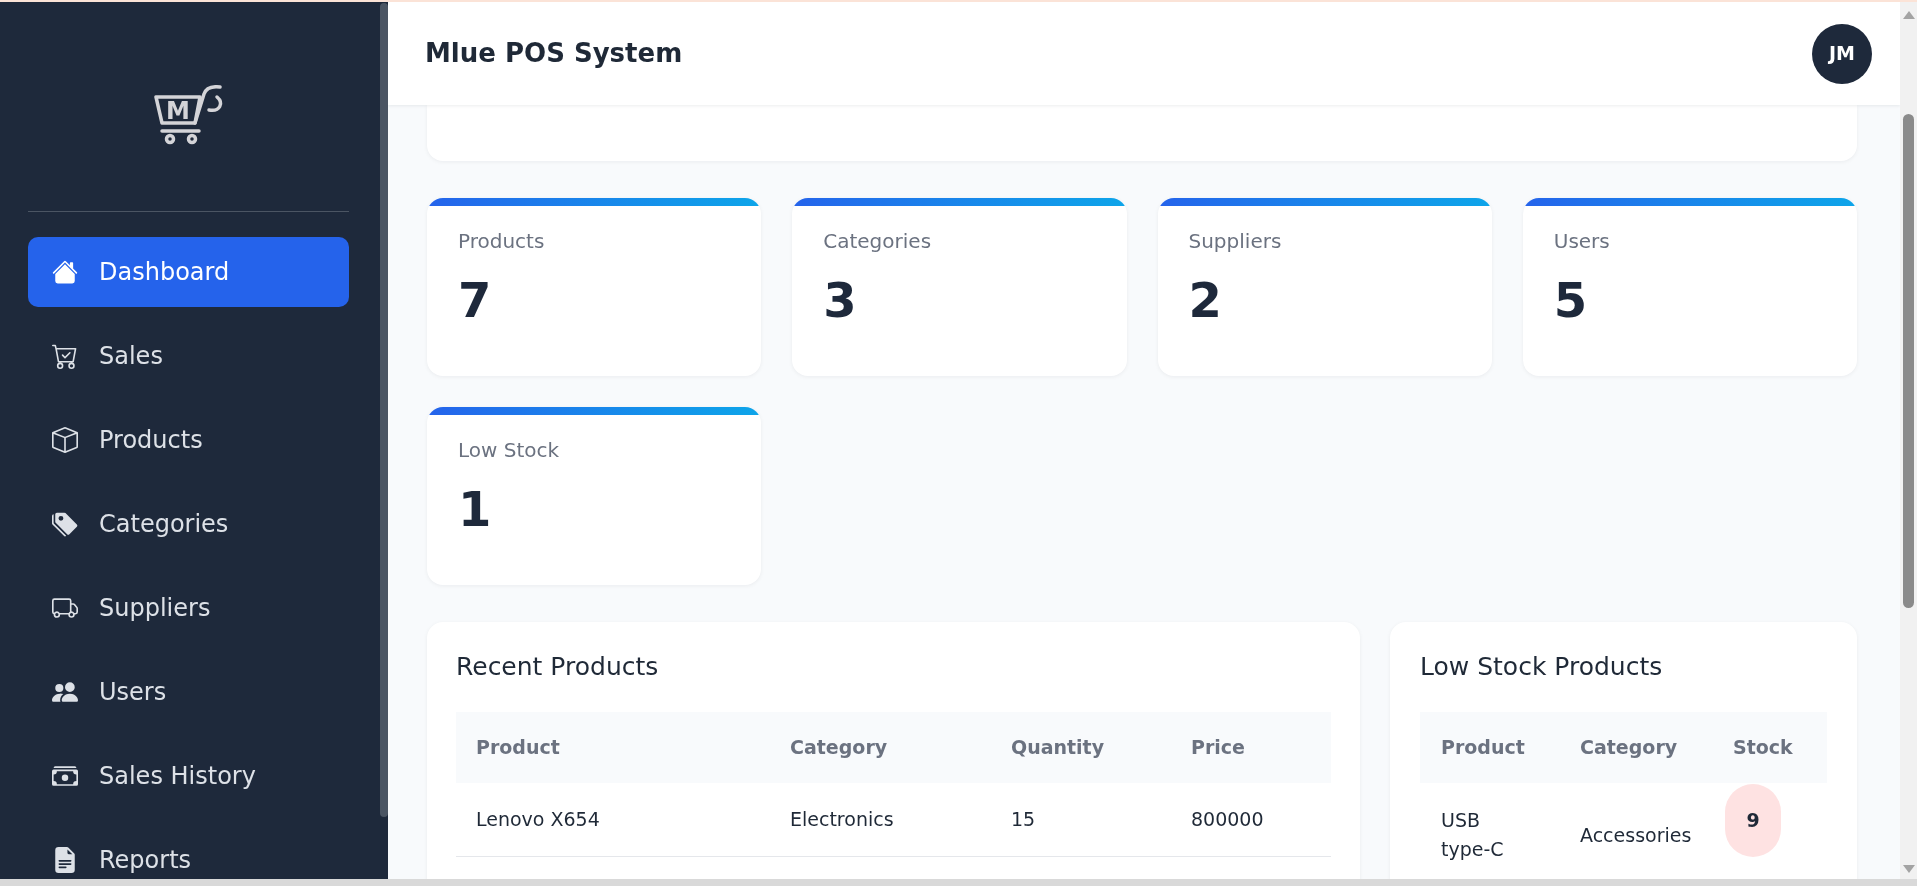 This screenshot has width=1917, height=886. What do you see at coordinates (188, 272) in the screenshot?
I see `sidebar-item: Dashboard` at bounding box center [188, 272].